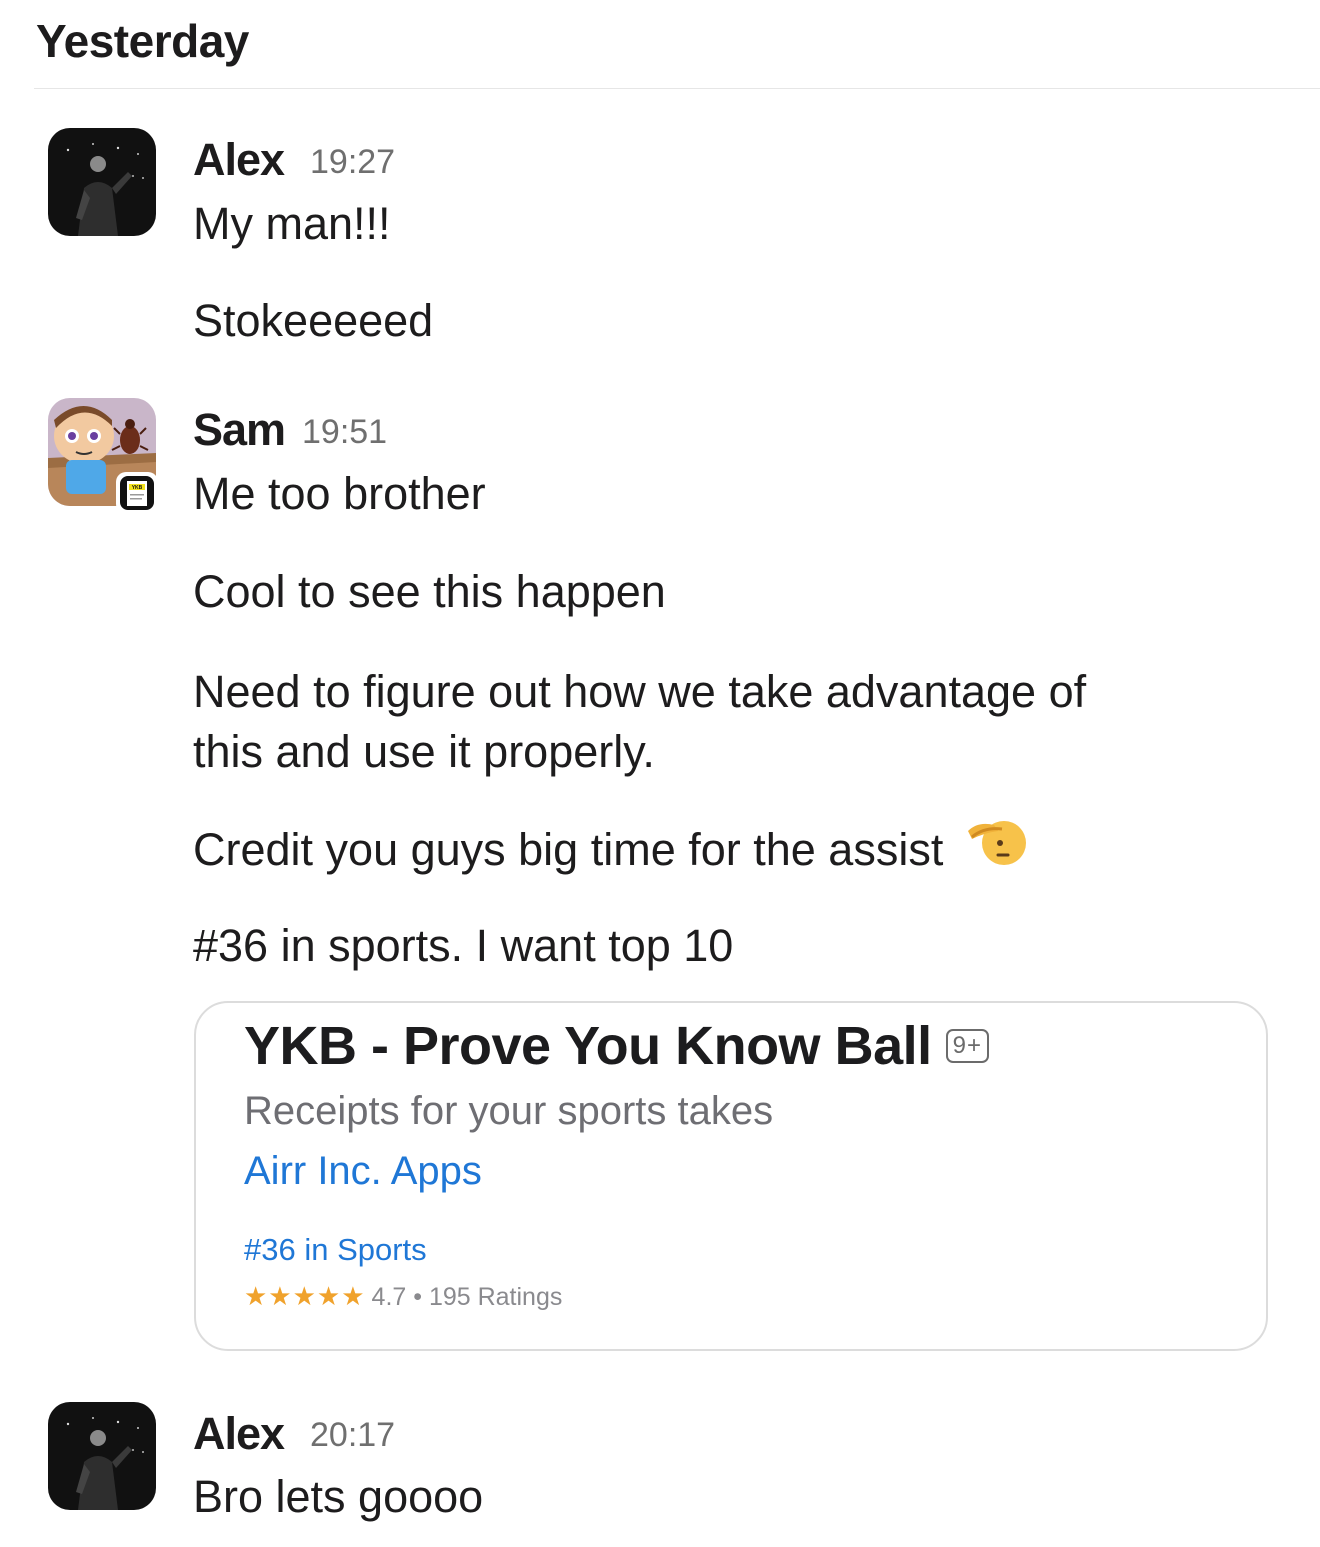 This screenshot has height=1547, width=1320. I want to click on developer-link: Airr Inc. Apps, so click(363, 1171).